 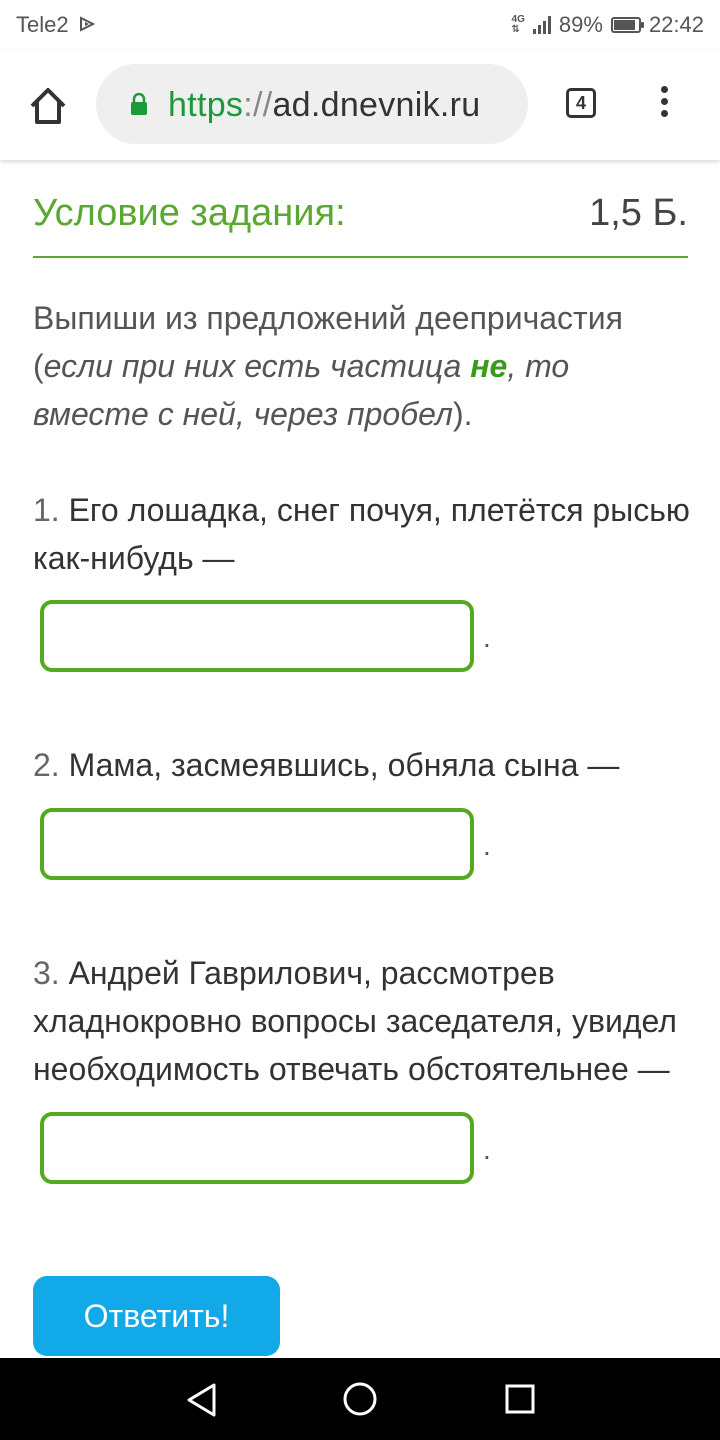 I want to click on url-scheme: https, so click(x=206, y=105).